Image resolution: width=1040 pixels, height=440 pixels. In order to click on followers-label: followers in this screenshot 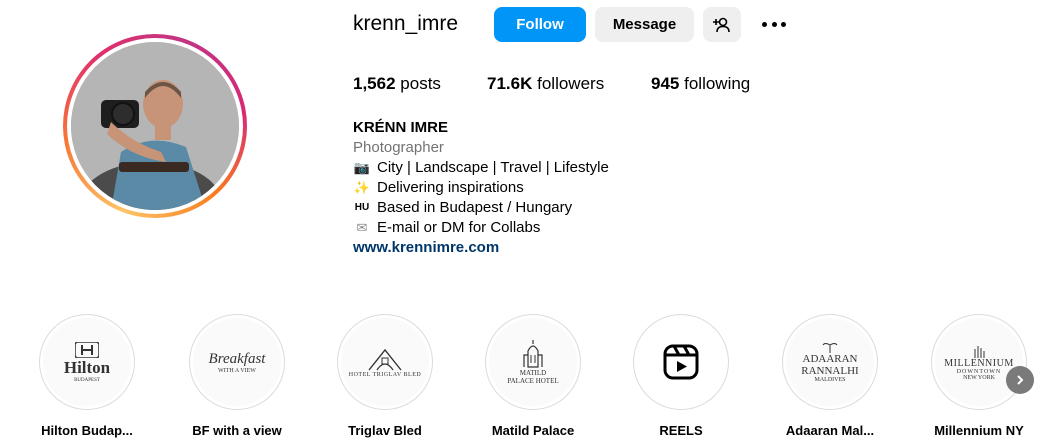, I will do `click(571, 83)`.